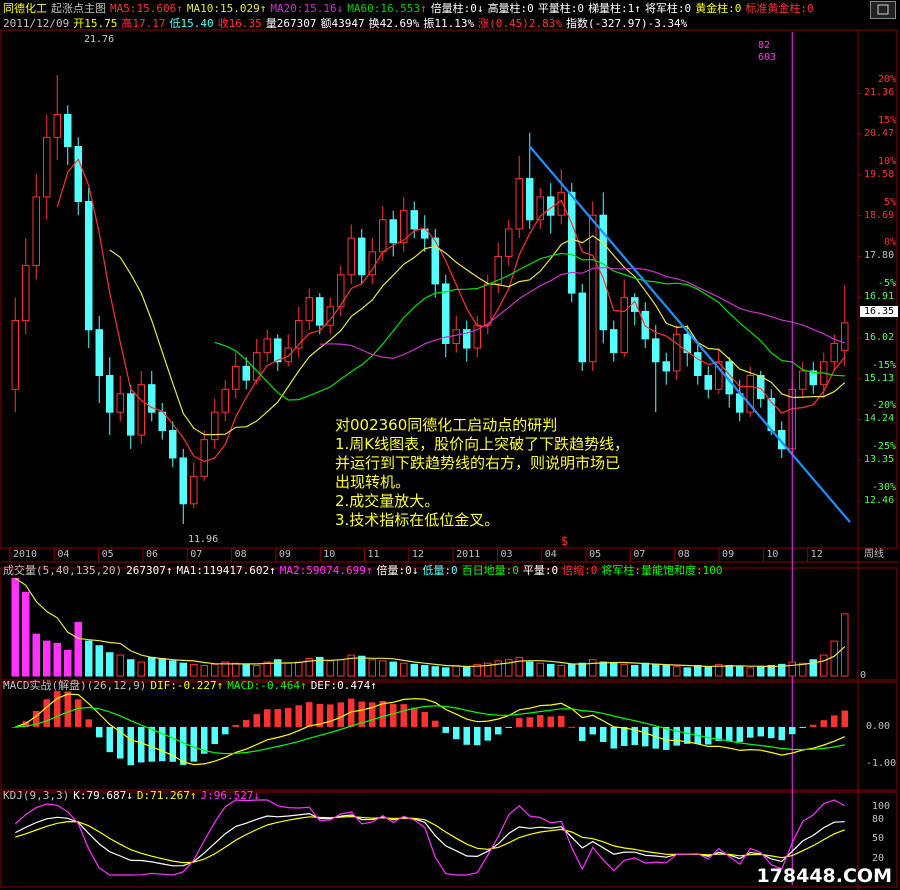 This screenshot has width=900, height=890. I want to click on kdj-header: KDJ(9,3,3) K:79.687↓ D:71.267↑ J:96.527↓, so click(133, 796).